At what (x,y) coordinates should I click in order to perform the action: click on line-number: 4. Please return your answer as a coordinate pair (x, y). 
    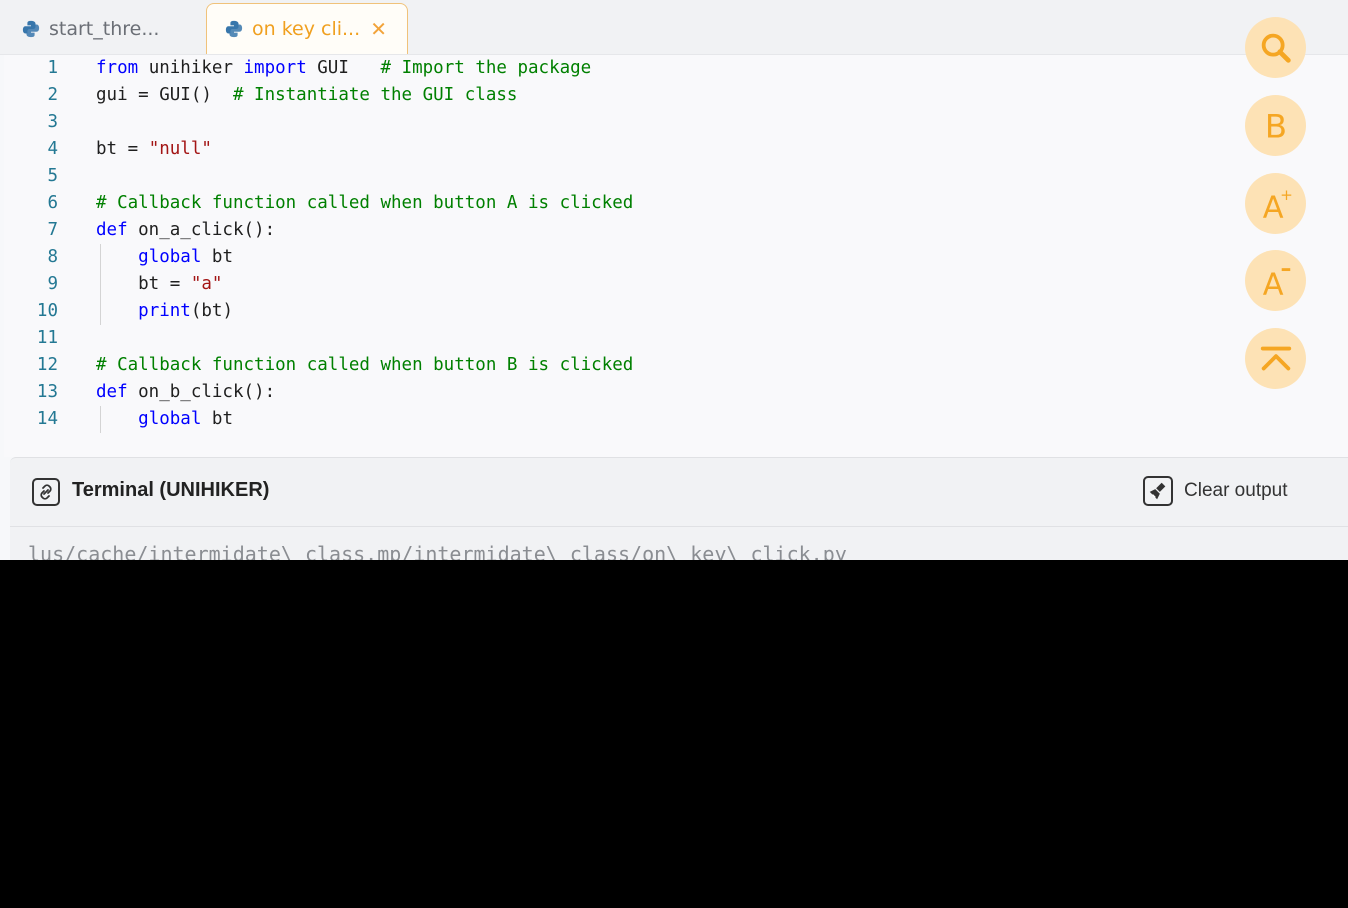
    Looking at the image, I should click on (52, 149).